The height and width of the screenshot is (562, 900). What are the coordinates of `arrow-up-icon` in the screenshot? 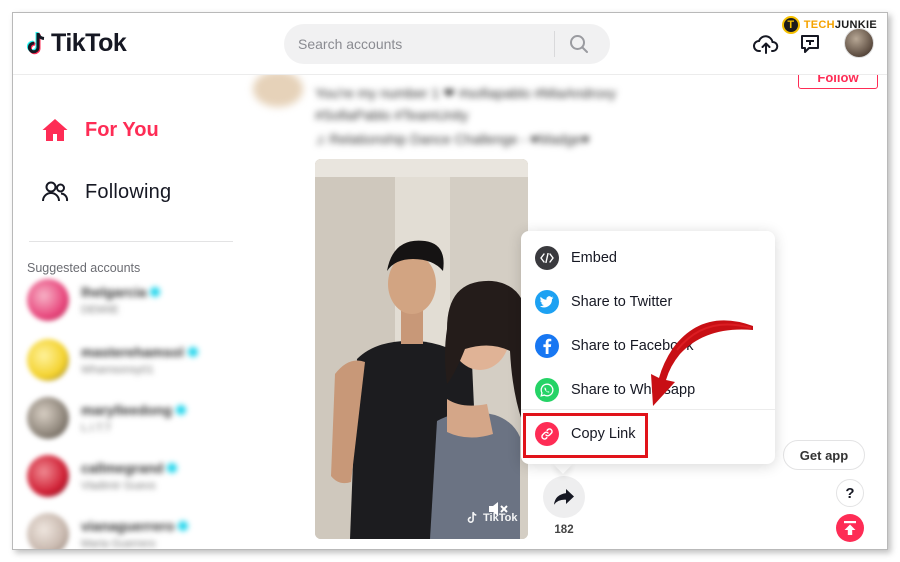 It's located at (850, 528).